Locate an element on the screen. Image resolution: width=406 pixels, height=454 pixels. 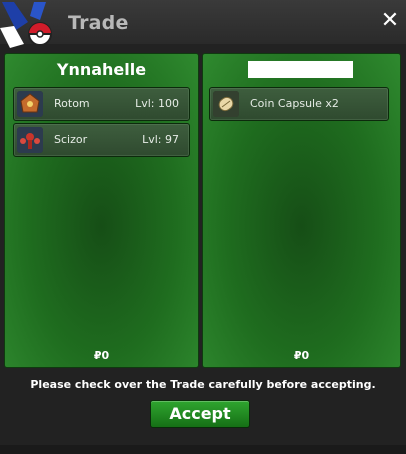
left-player-name: Ynnahelle is located at coordinates (101, 69).